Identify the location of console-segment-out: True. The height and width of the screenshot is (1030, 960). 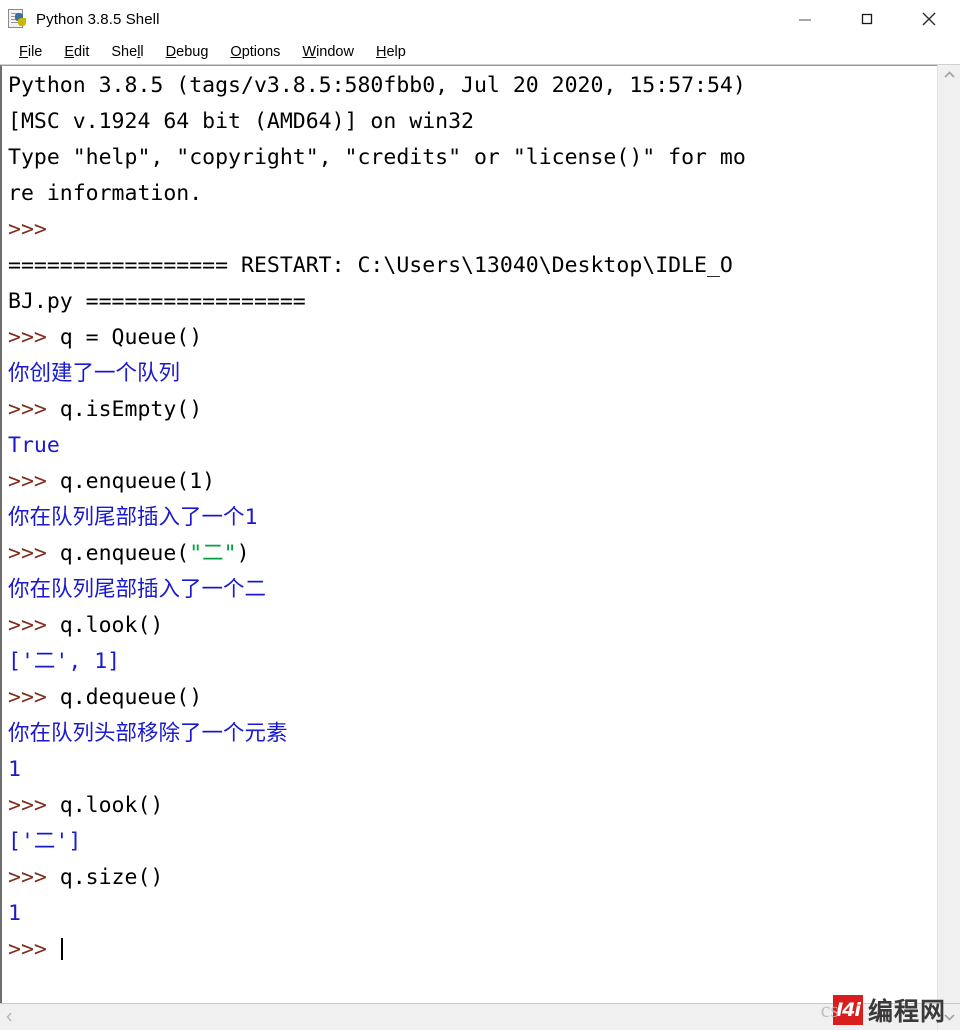
(34, 445).